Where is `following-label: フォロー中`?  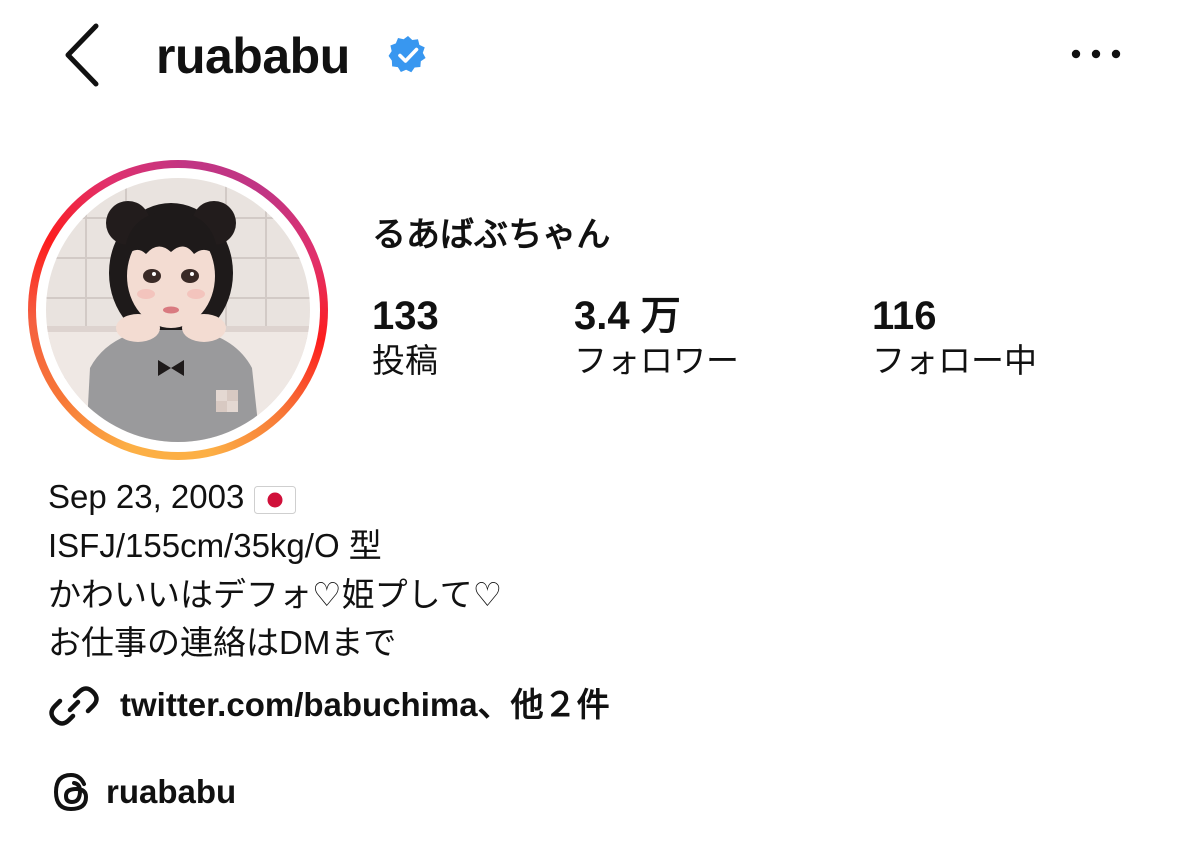 following-label: フォロー中 is located at coordinates (954, 360).